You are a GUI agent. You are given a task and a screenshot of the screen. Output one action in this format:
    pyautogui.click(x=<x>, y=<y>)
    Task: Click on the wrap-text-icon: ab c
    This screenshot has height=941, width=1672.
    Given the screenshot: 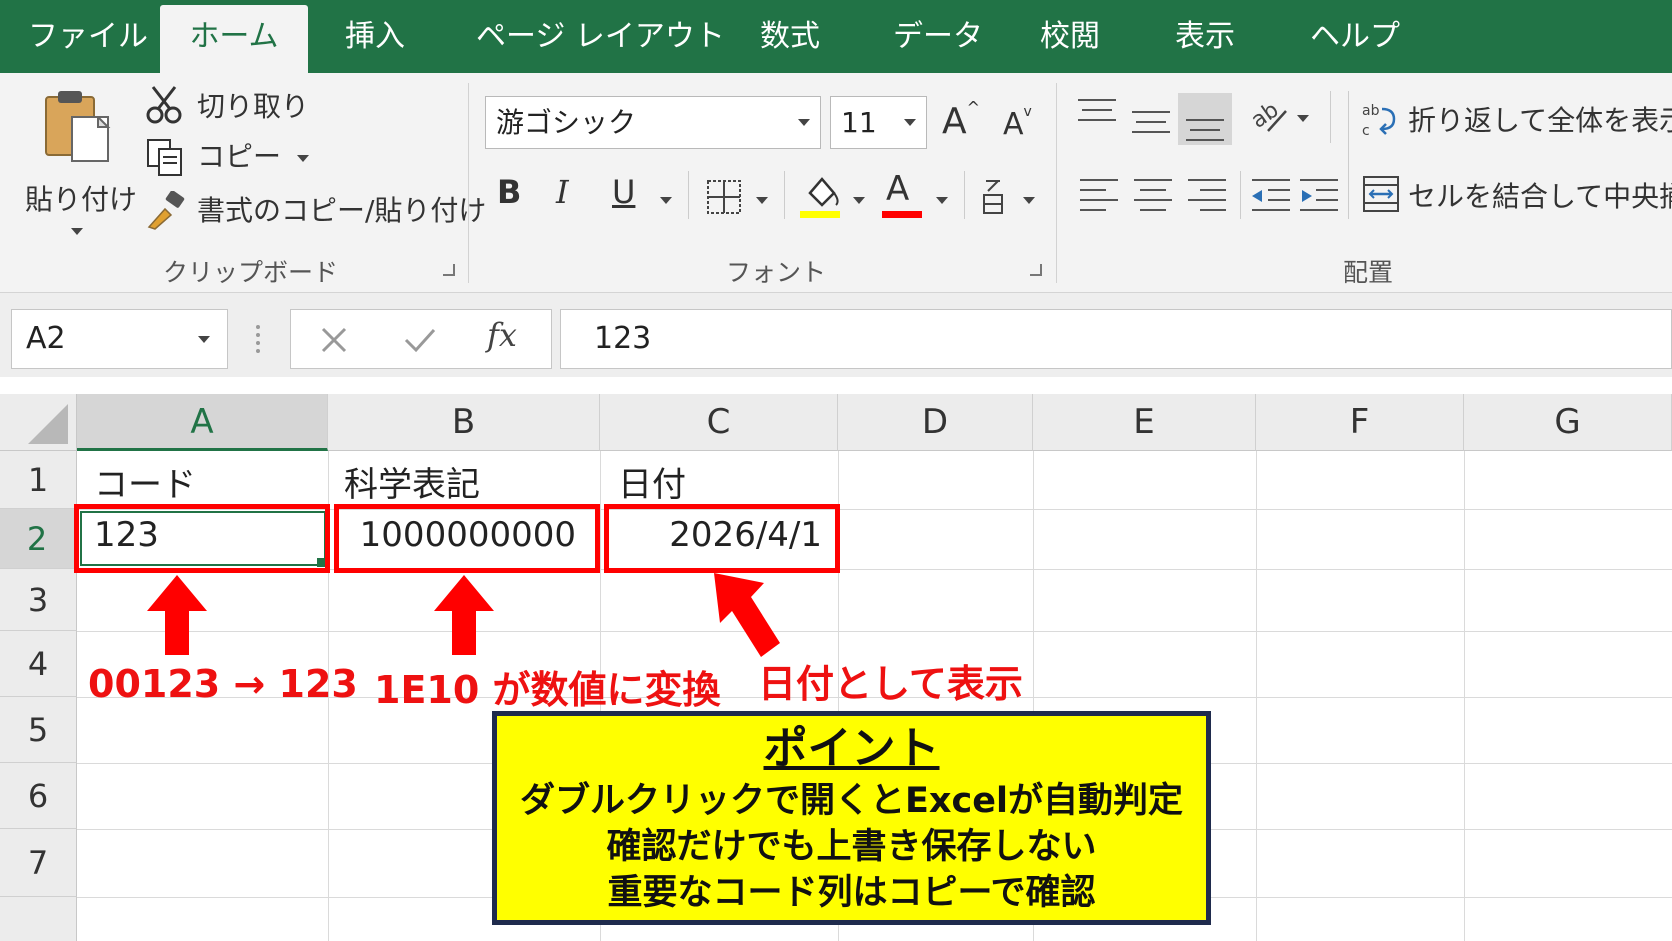 What is the action you would take?
    pyautogui.click(x=1379, y=121)
    